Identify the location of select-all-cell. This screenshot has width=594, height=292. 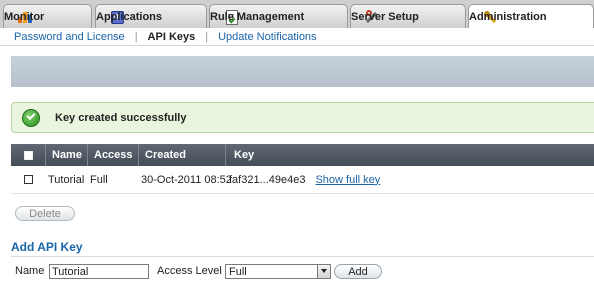
(28, 155).